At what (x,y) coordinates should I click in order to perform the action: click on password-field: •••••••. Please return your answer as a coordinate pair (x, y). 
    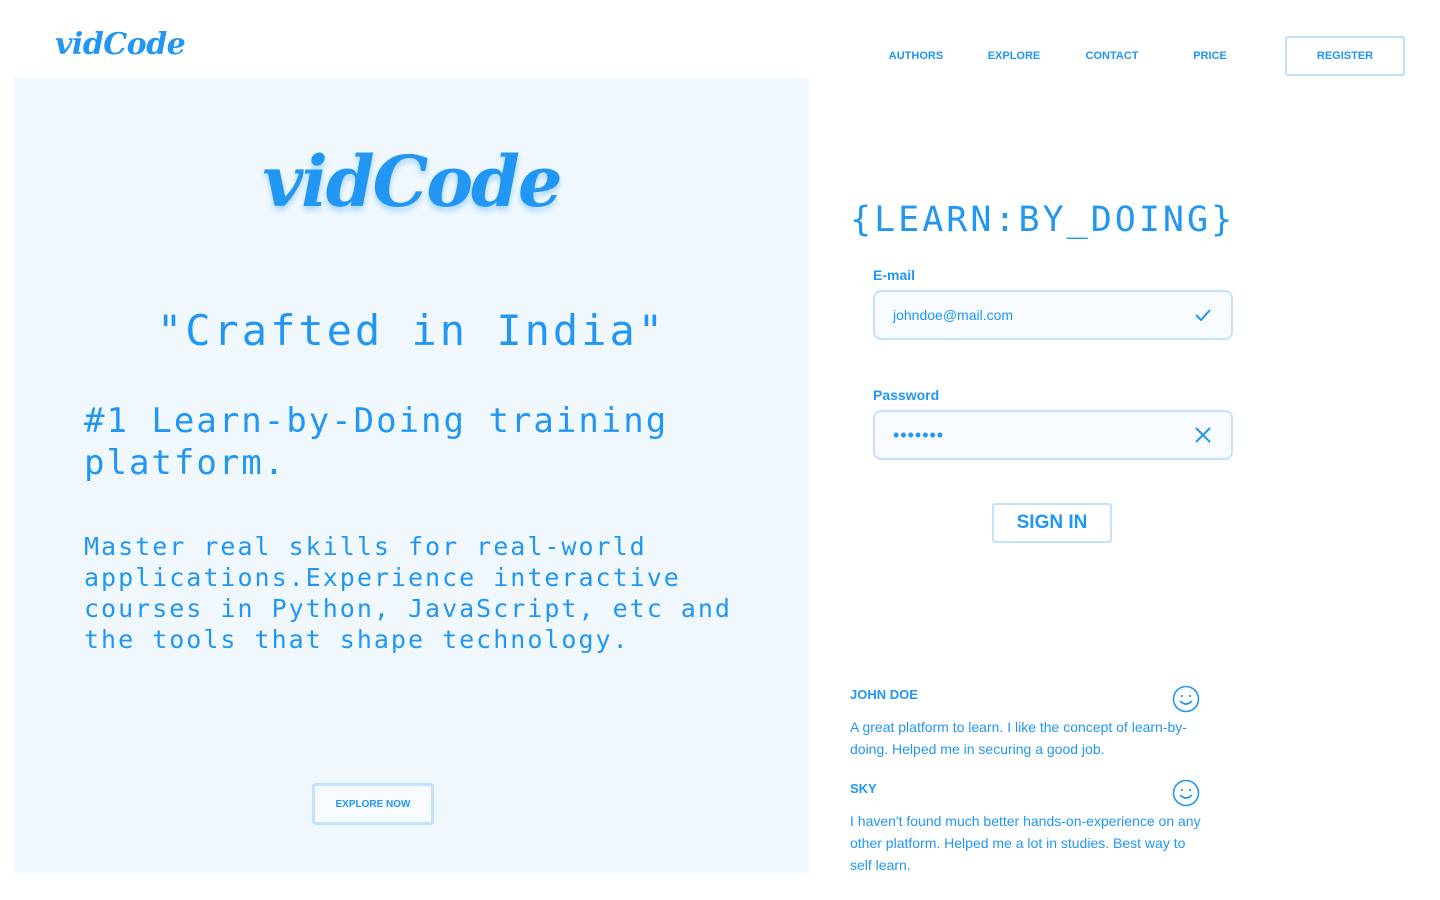
    Looking at the image, I should click on (1053, 435).